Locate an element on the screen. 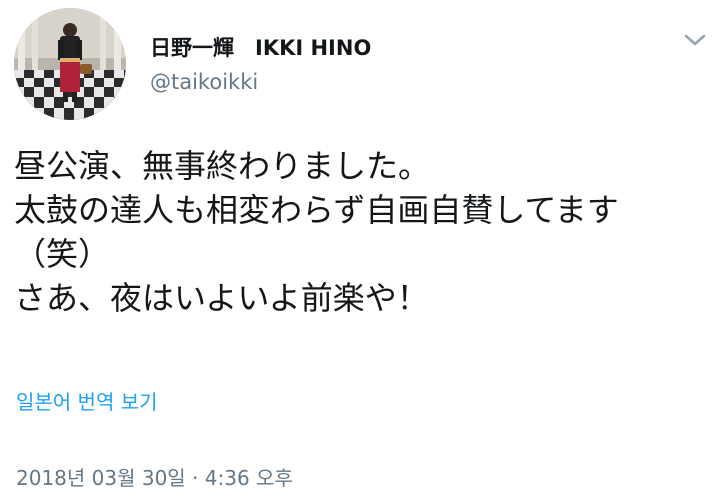  tweet-line: 太鼓の達人も相変わらず自画自賛してます is located at coordinates (316, 210).